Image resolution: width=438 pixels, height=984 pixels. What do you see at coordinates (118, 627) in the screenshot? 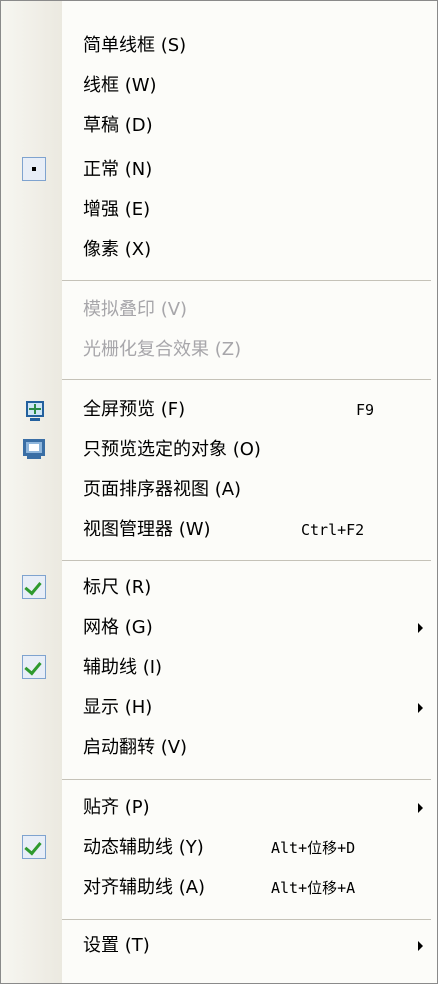
I see `menu-item-label: 网格 (G)` at bounding box center [118, 627].